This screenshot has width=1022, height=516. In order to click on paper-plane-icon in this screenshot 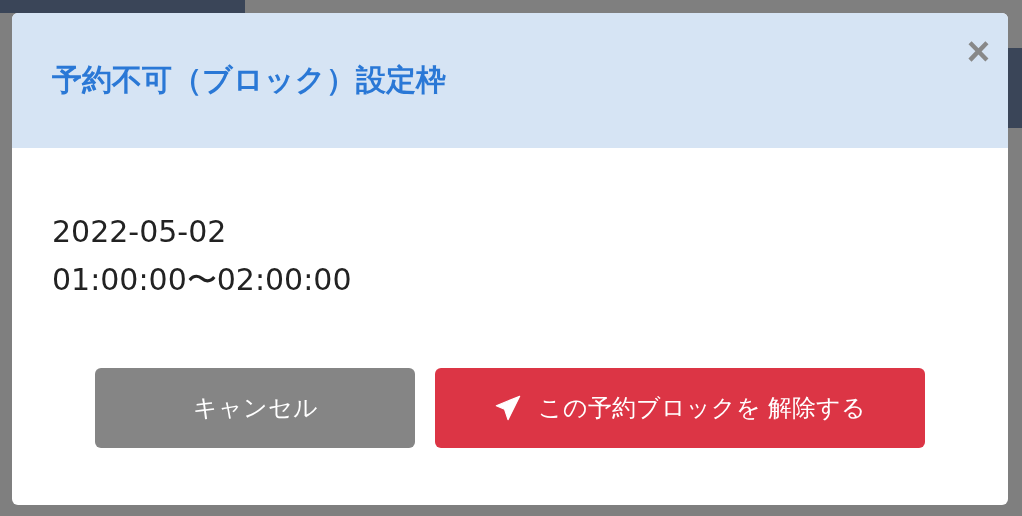, I will do `click(507, 408)`.